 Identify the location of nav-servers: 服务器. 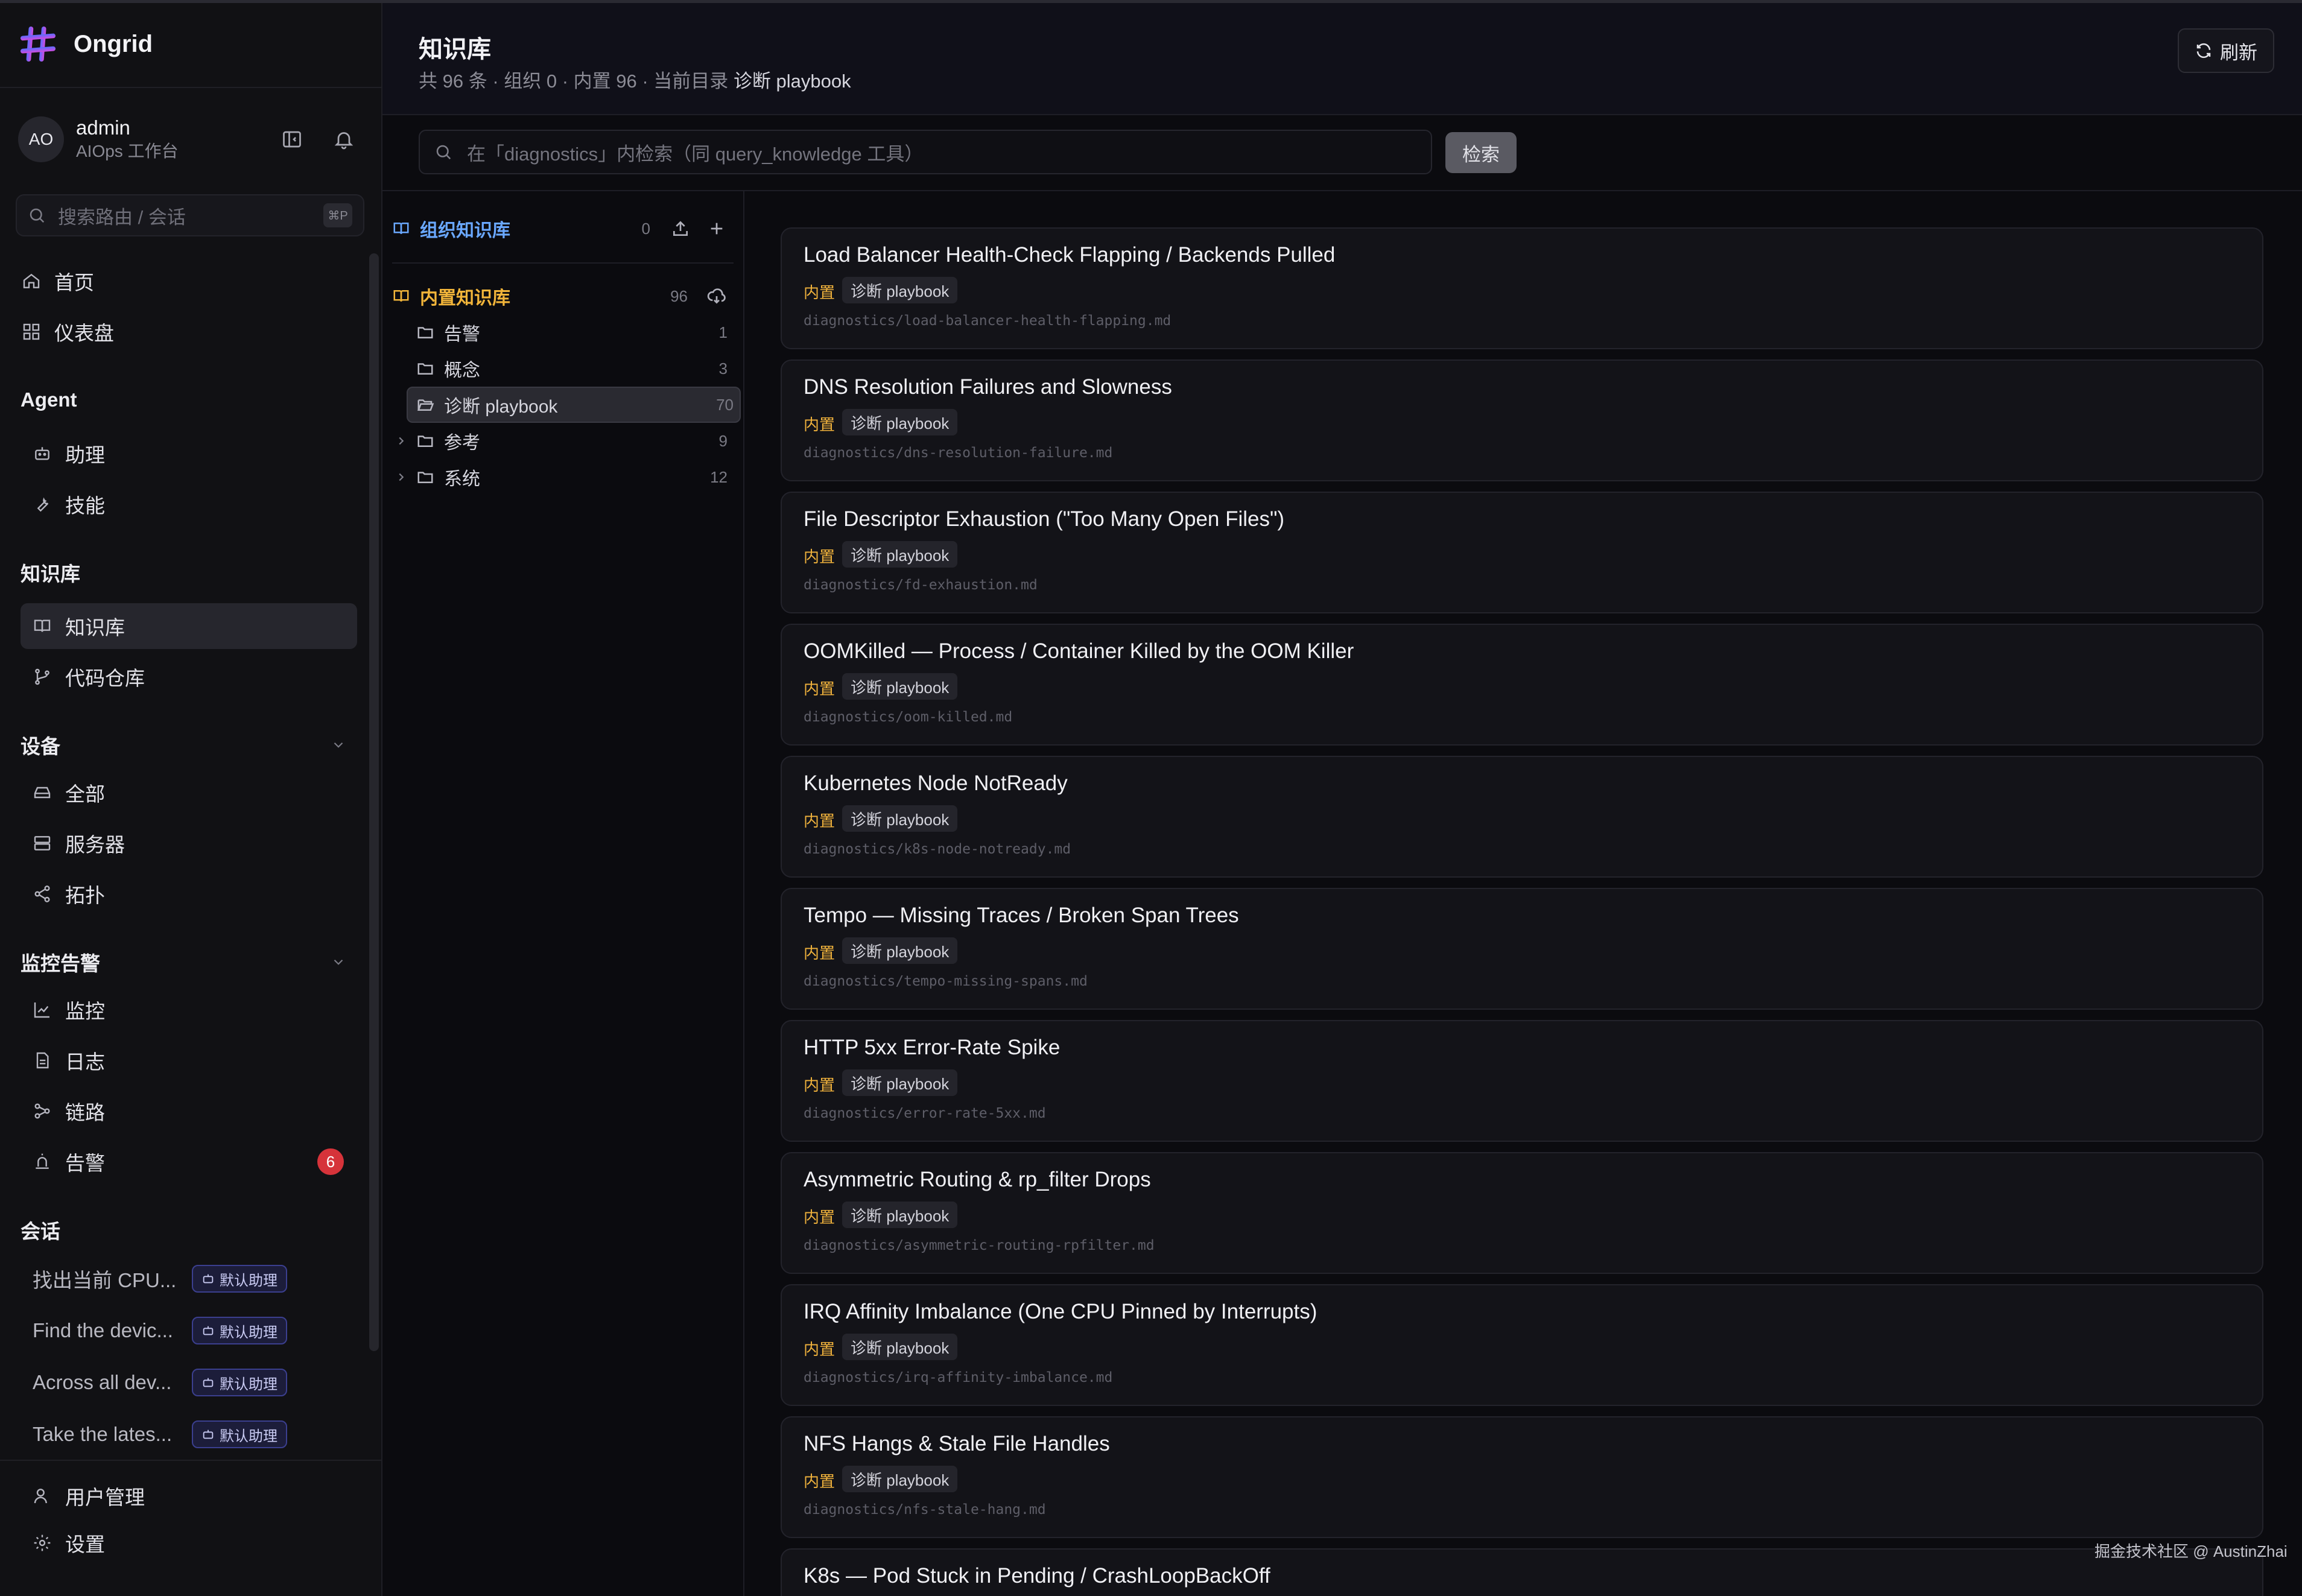
(189, 843).